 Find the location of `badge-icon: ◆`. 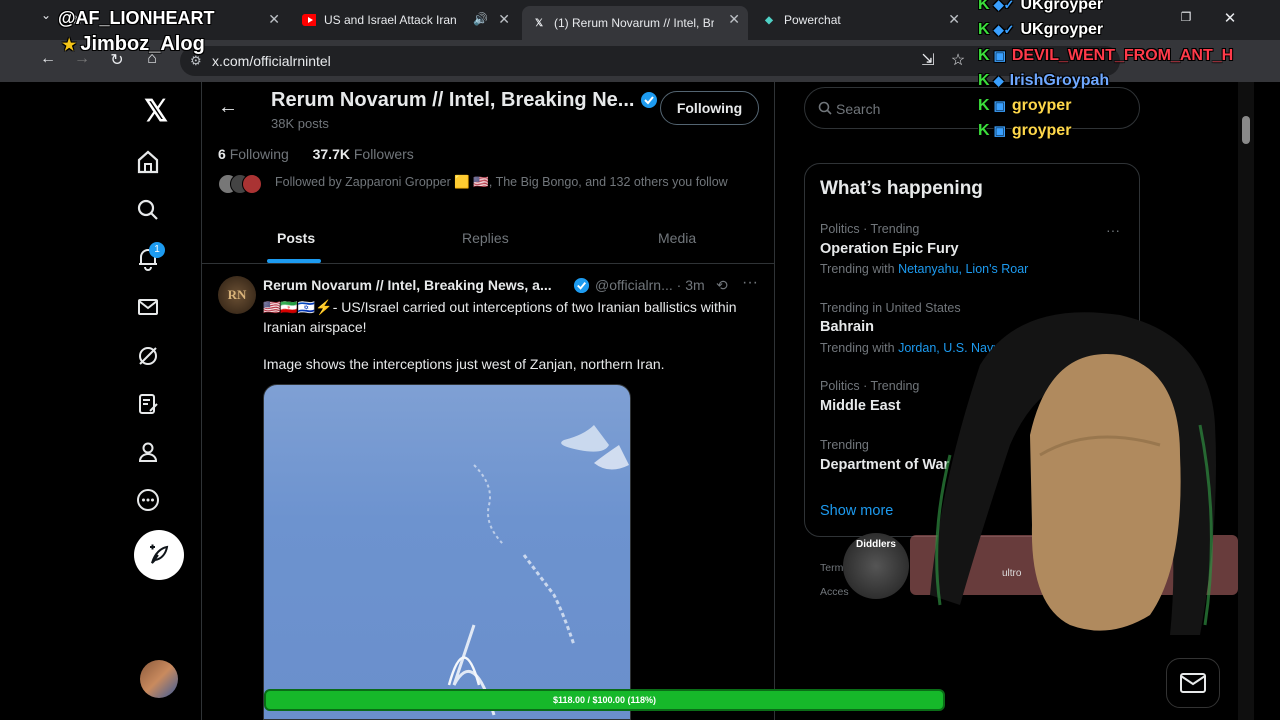

badge-icon: ◆ is located at coordinates (998, 80).